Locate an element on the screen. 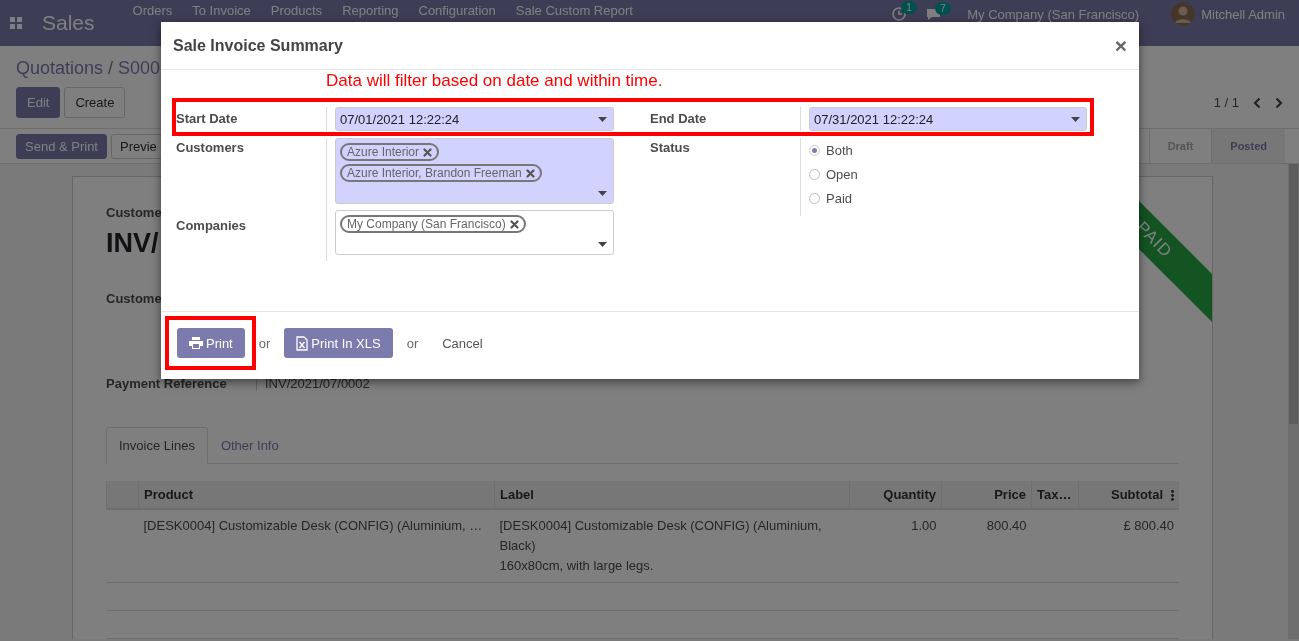 The width and height of the screenshot is (1299, 641). document-type-label: Custome is located at coordinates (134, 212).